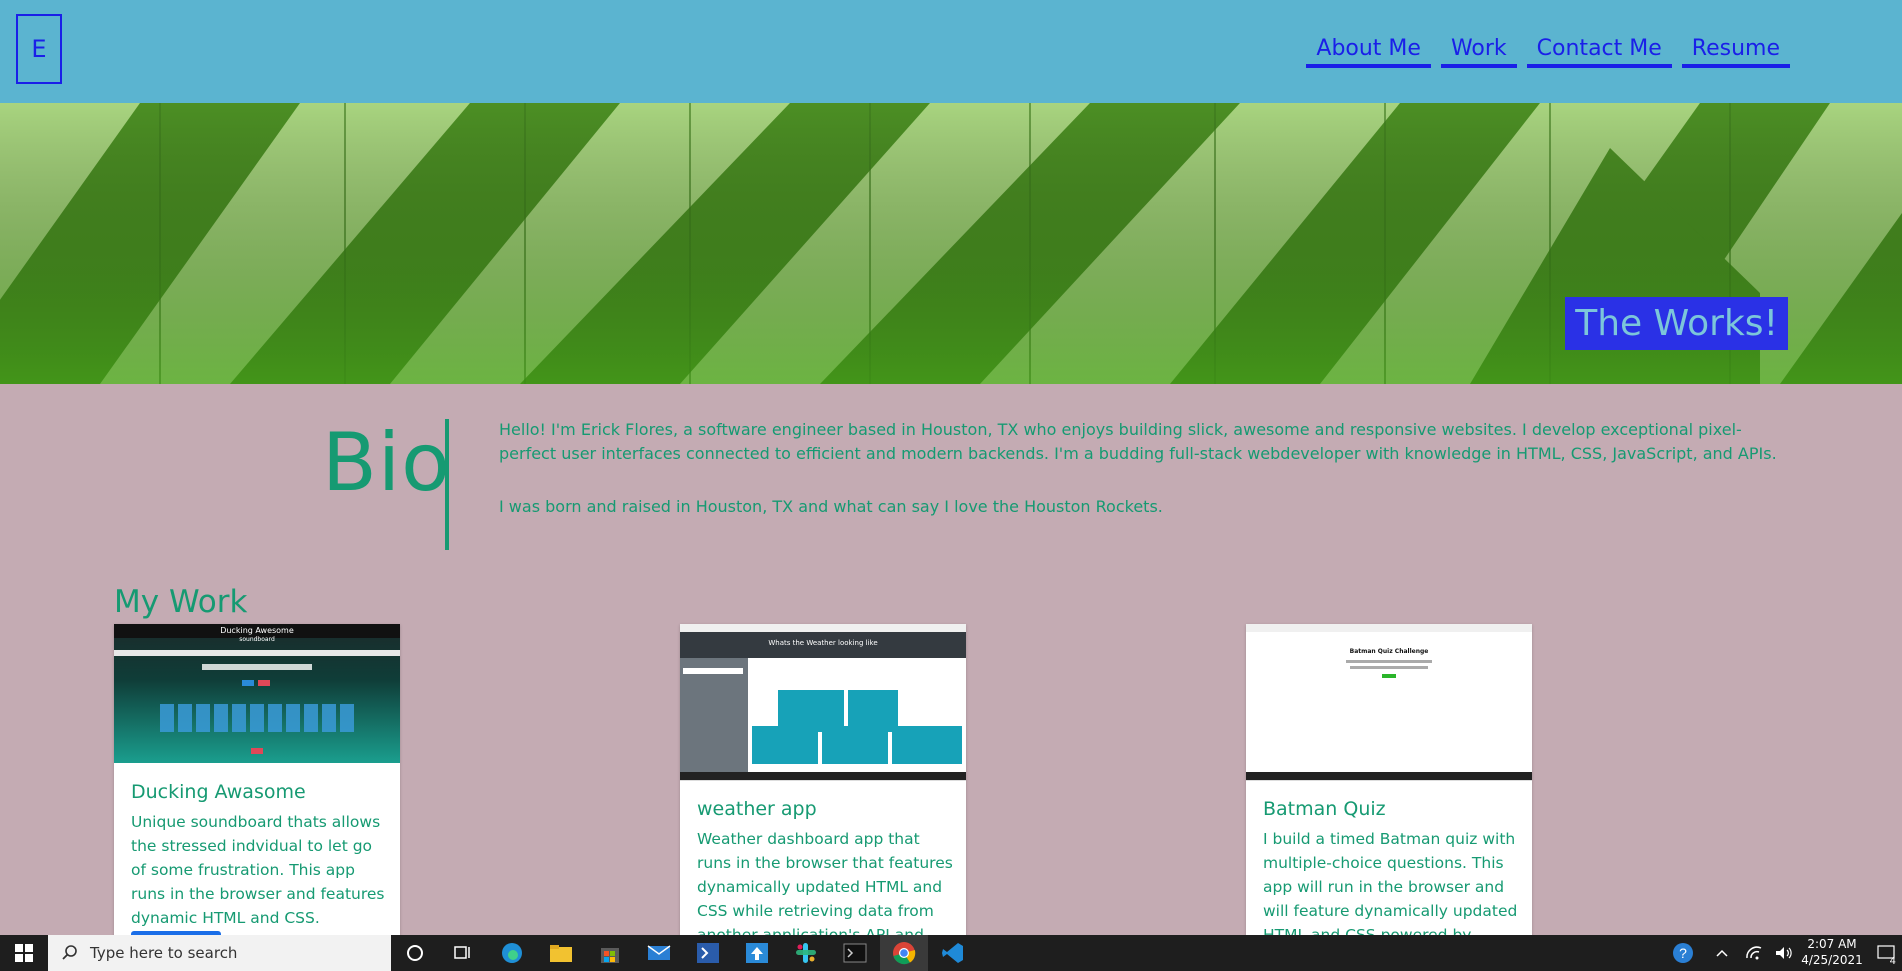  What do you see at coordinates (904, 953) in the screenshot?
I see `chrome-icon` at bounding box center [904, 953].